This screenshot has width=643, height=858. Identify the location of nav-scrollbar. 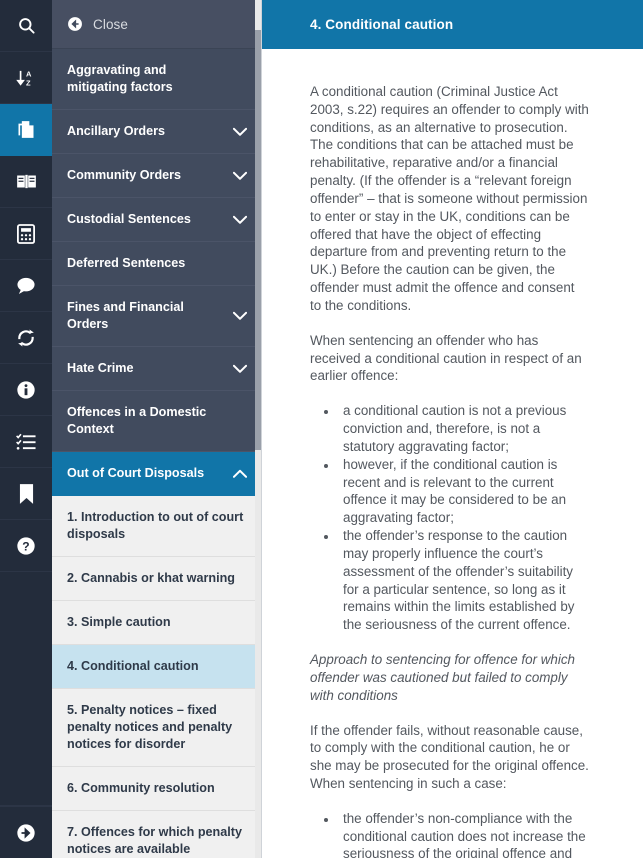
(258, 429).